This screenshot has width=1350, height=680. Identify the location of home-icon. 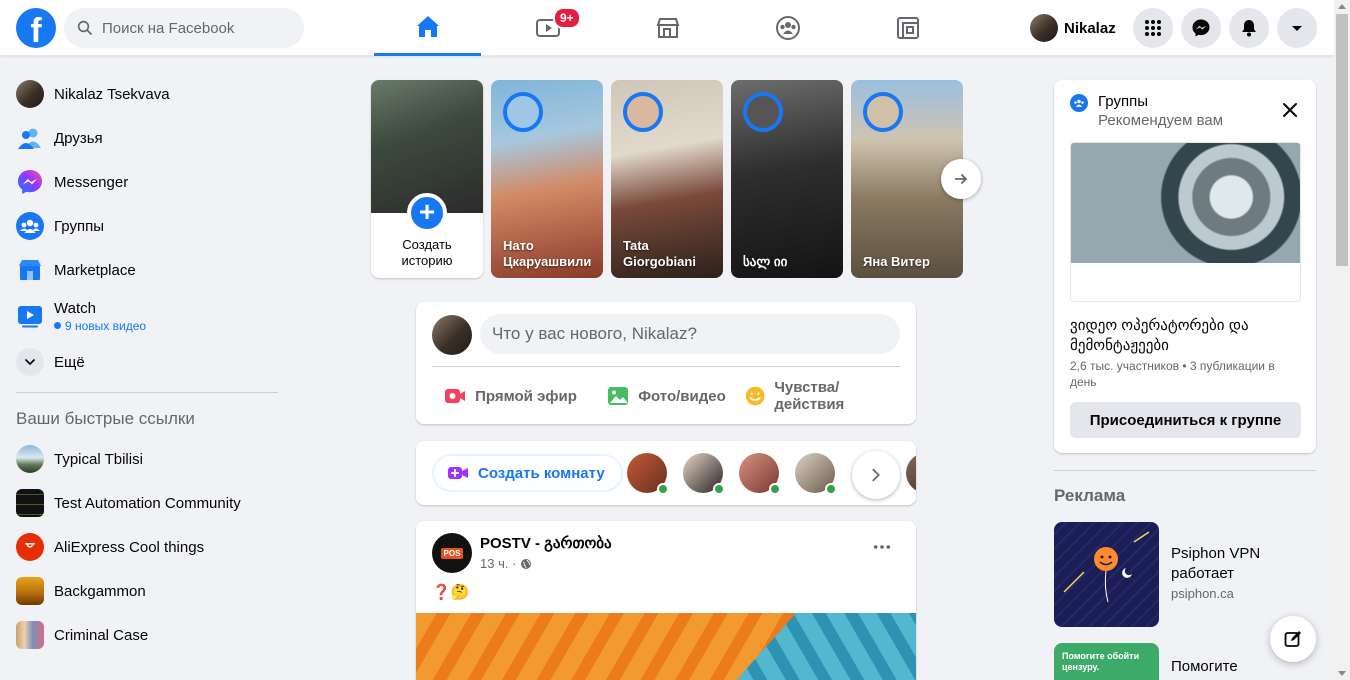
(427, 26).